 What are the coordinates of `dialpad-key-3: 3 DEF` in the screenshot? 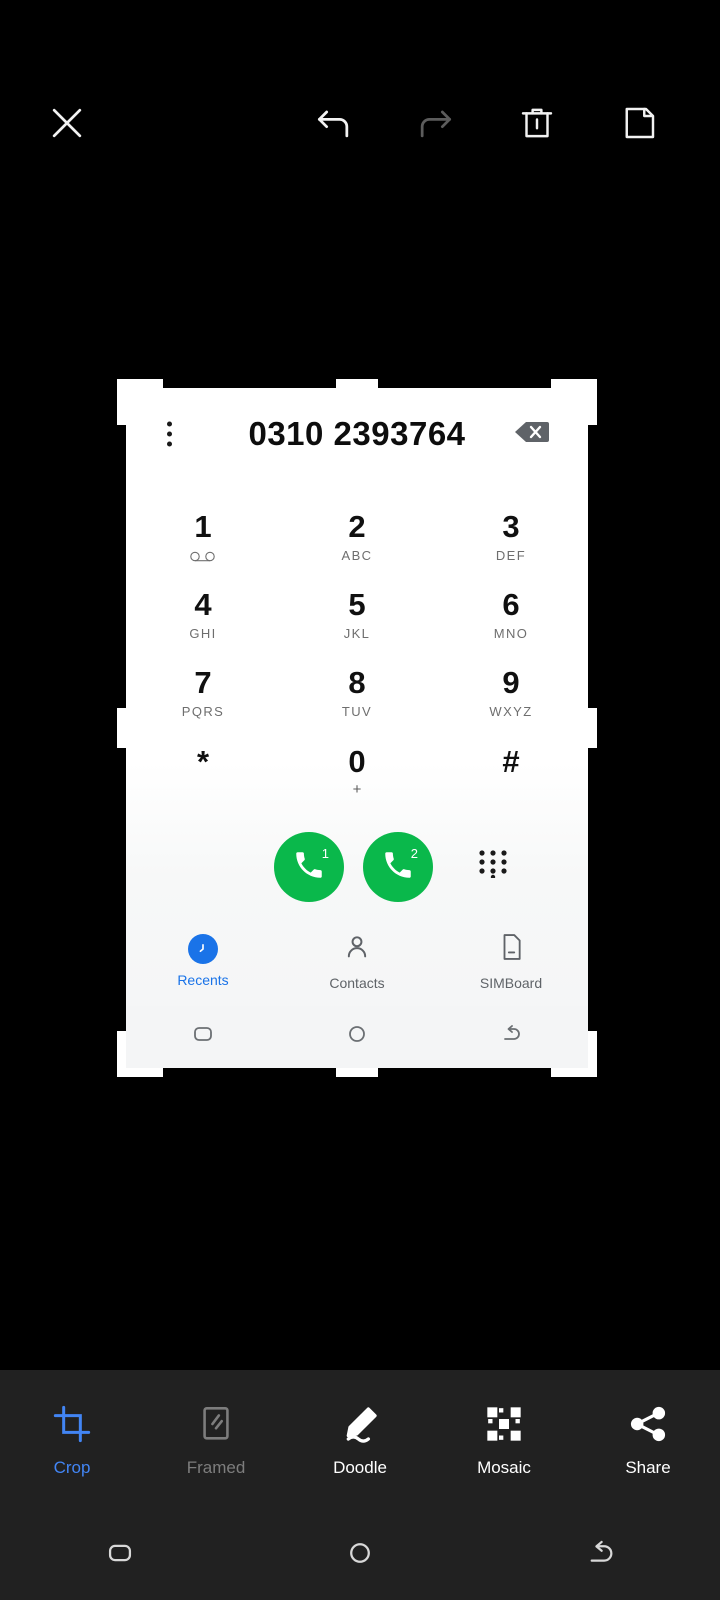 It's located at (511, 537).